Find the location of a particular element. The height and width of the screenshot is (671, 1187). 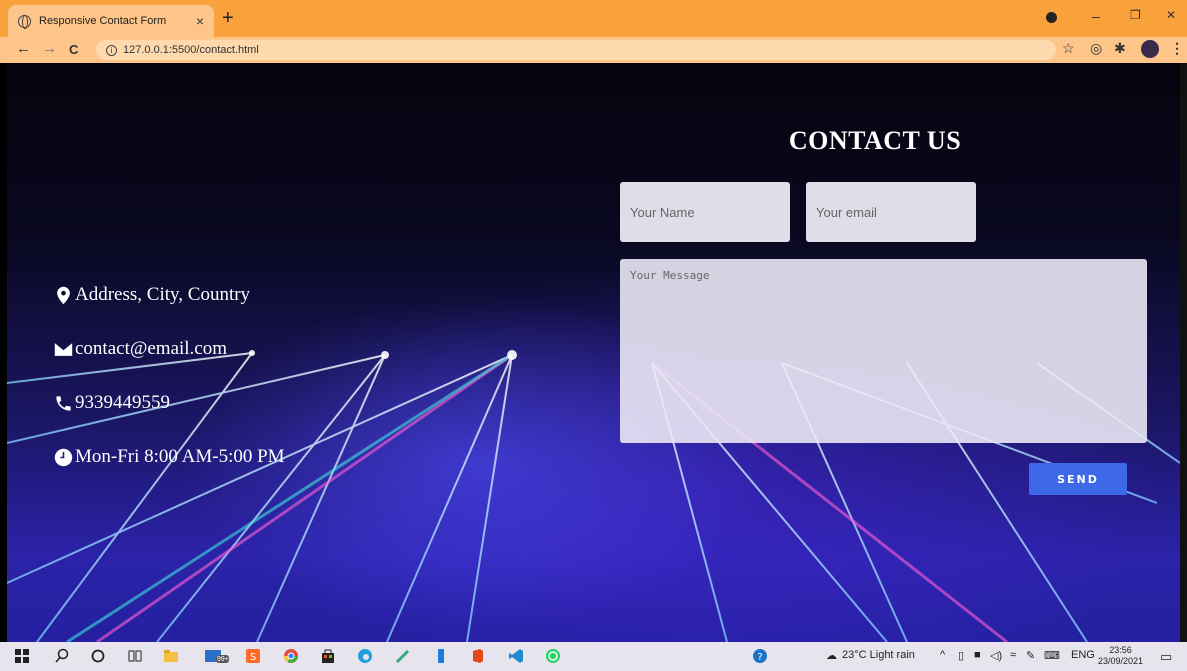

send-button: SEND is located at coordinates (1078, 479).